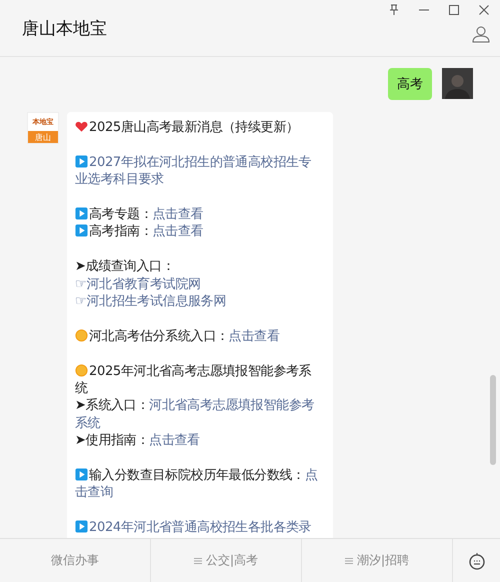 The width and height of the screenshot is (500, 582). What do you see at coordinates (119, 180) in the screenshot?
I see `message-link: 业选考科目要求` at bounding box center [119, 180].